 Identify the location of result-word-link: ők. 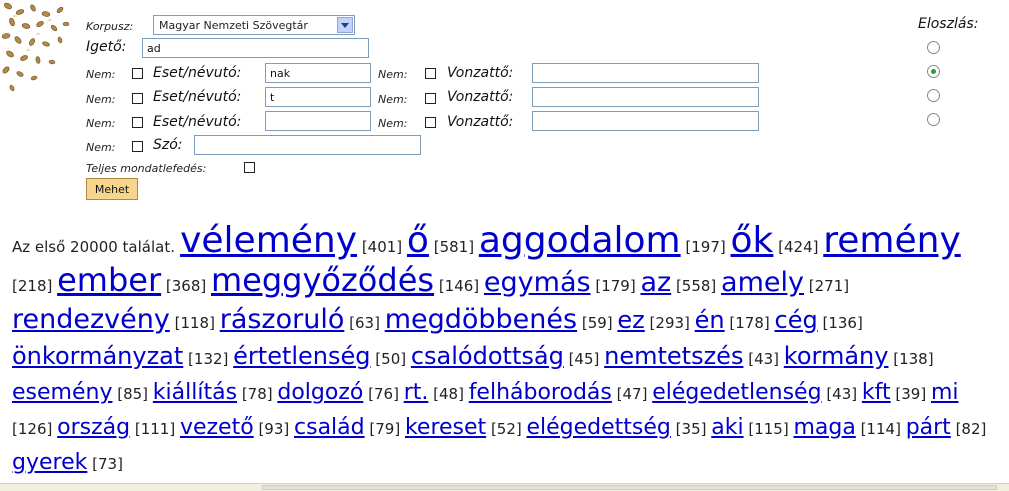
(752, 240).